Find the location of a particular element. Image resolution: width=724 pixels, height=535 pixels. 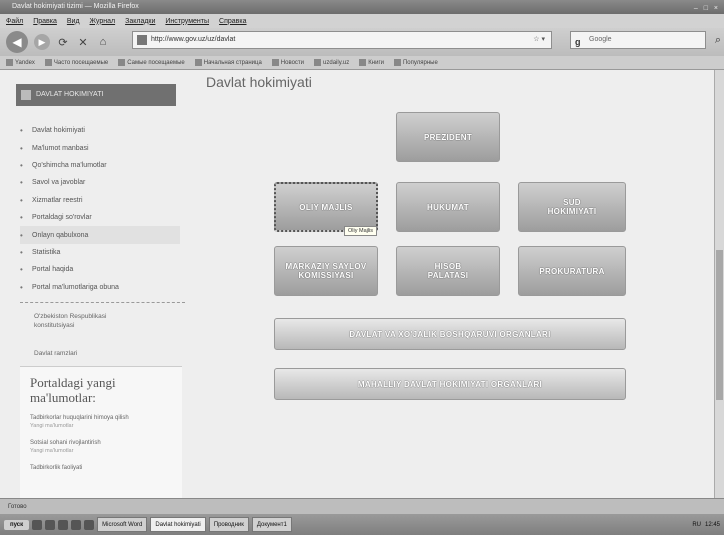

language-indicator: RU is located at coordinates (696, 525).